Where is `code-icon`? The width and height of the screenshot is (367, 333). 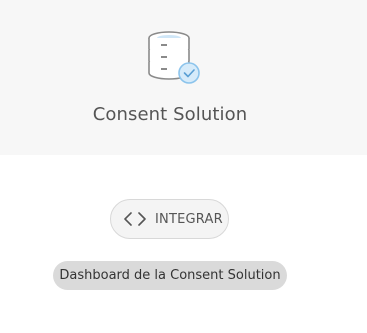 code-icon is located at coordinates (135, 219).